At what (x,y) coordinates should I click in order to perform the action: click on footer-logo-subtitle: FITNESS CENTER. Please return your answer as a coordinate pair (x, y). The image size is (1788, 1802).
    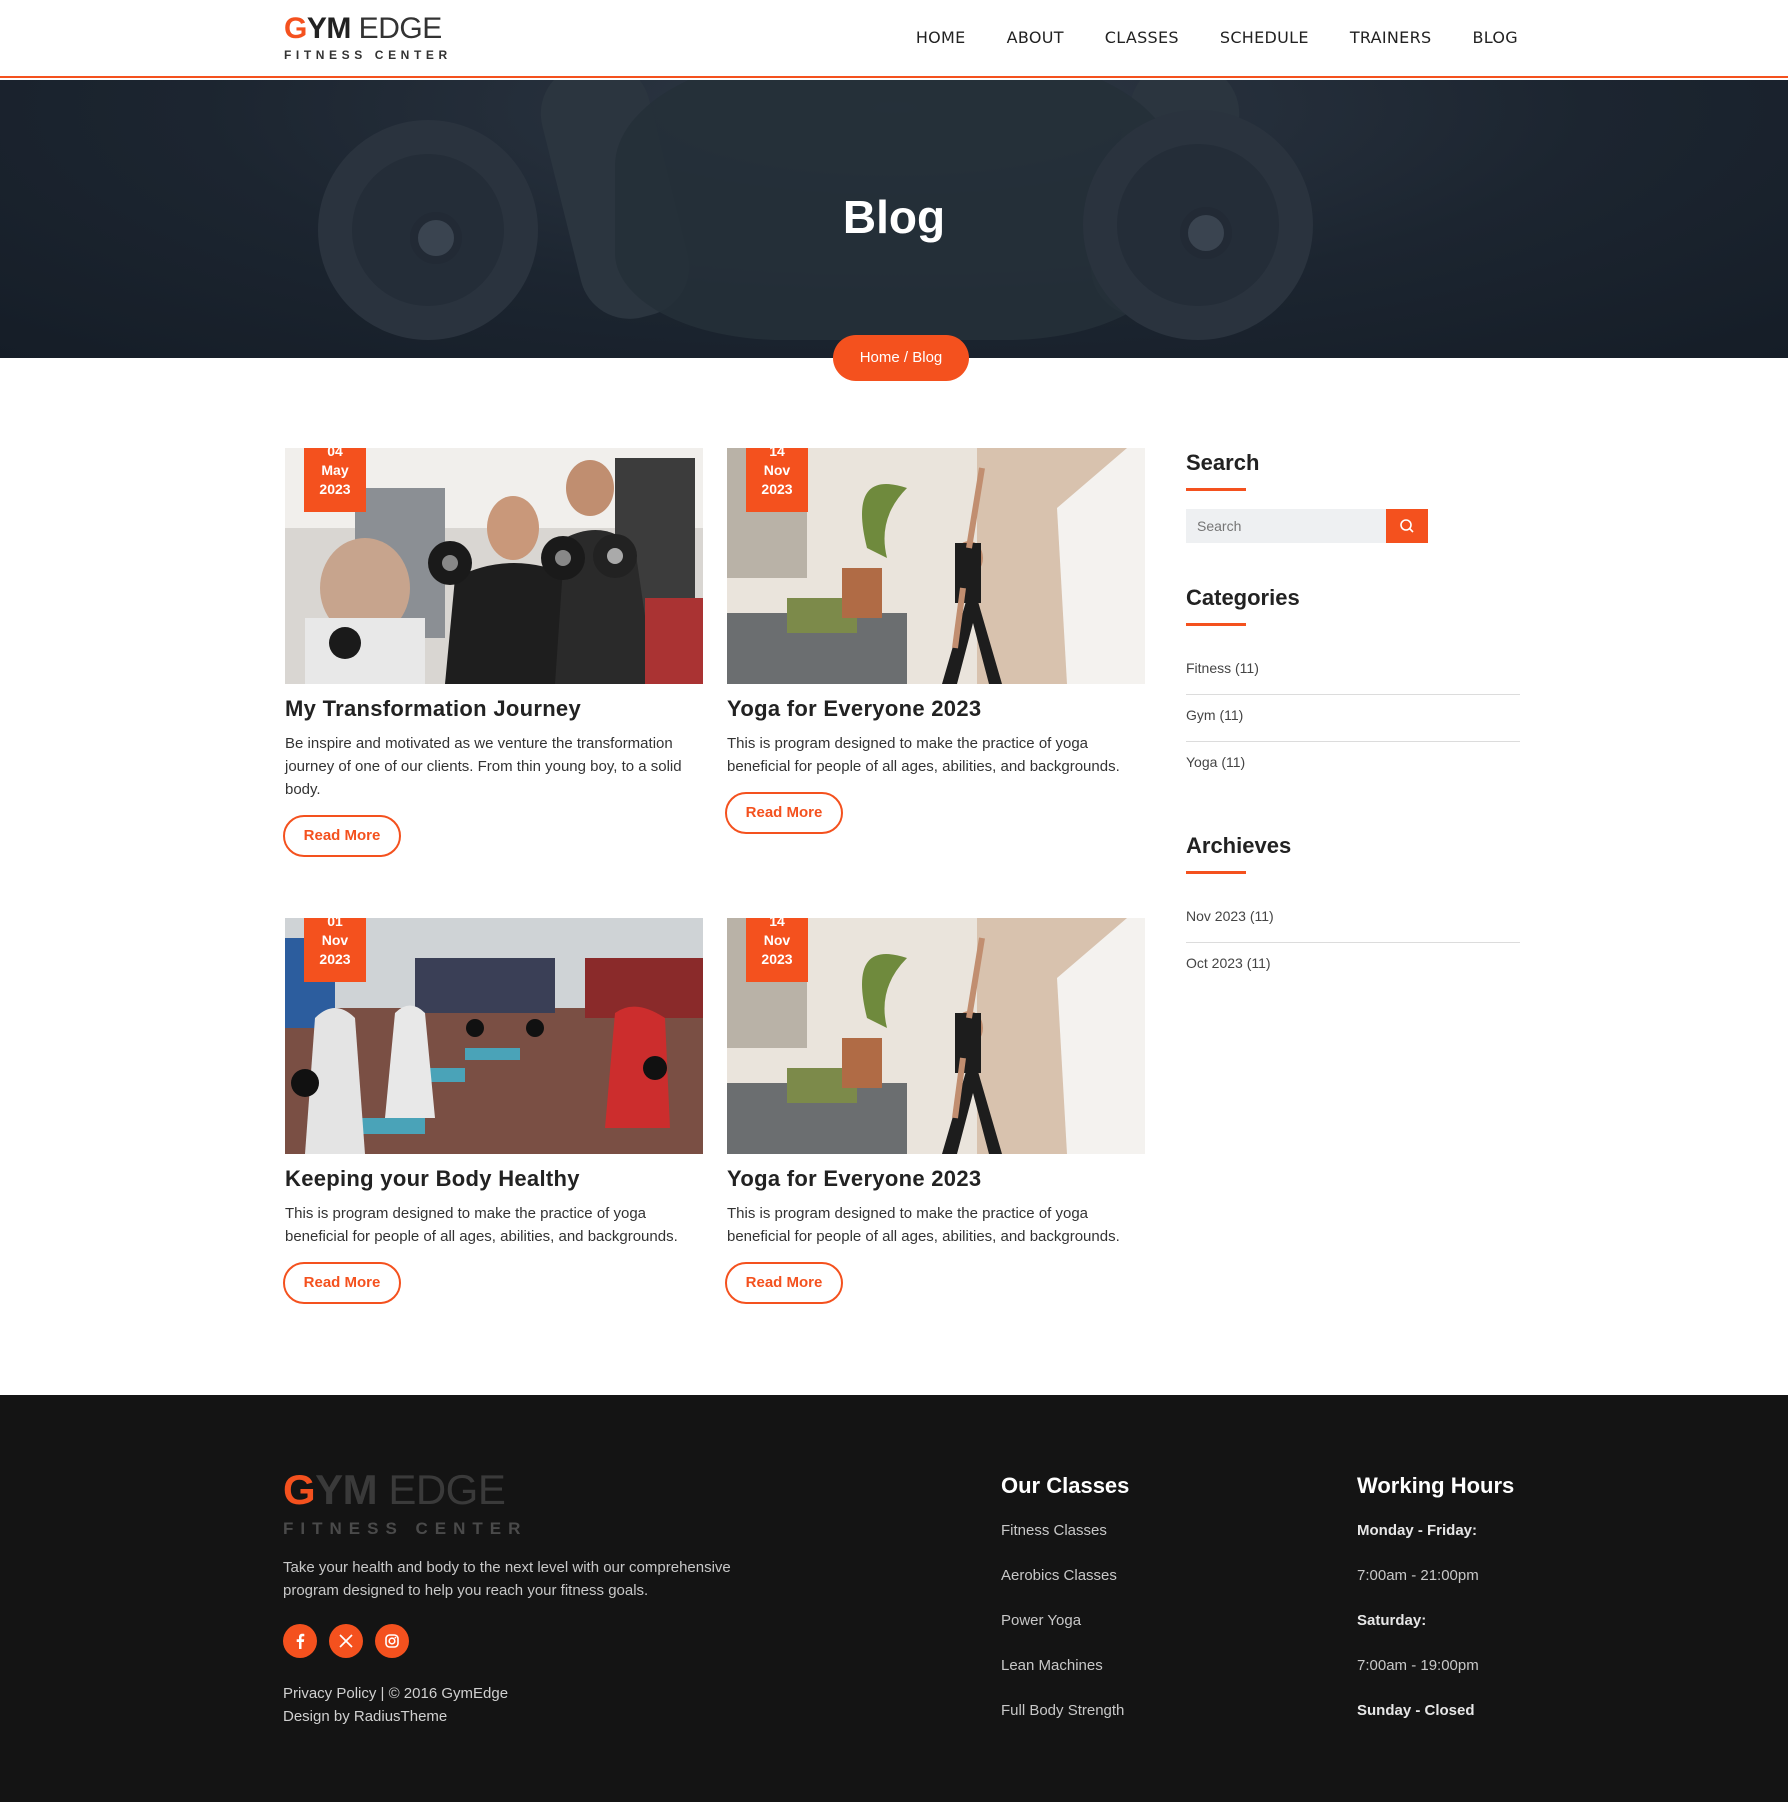
    Looking at the image, I should click on (405, 1528).